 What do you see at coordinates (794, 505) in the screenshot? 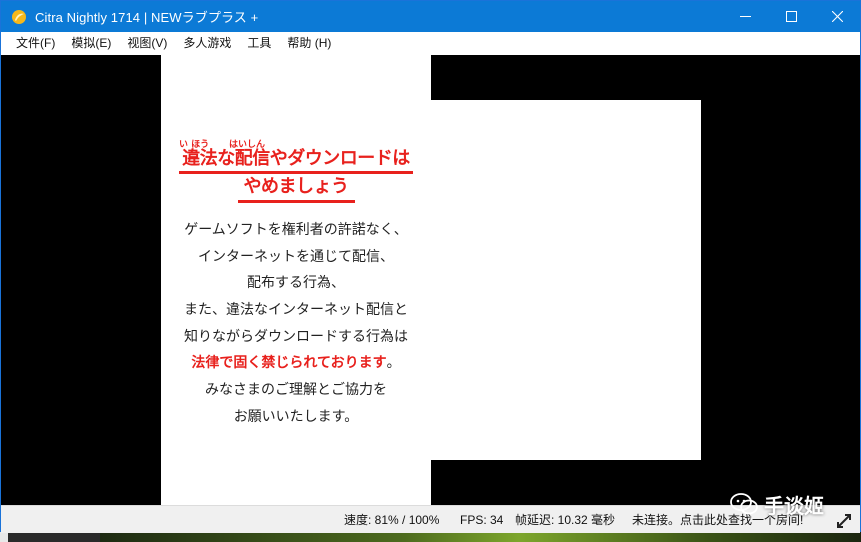
I see `watermark-text: 手谈姬` at bounding box center [794, 505].